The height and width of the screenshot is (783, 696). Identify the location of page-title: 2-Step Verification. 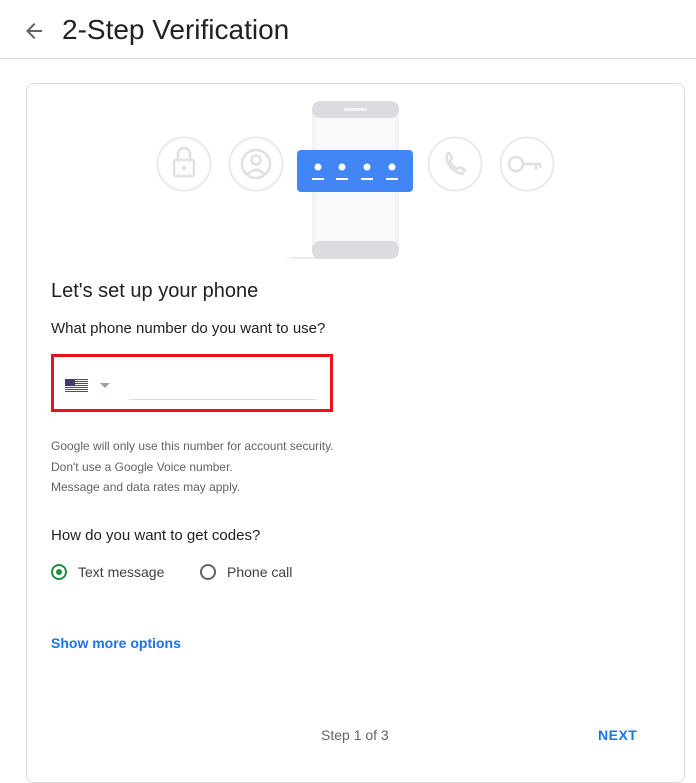
(176, 29).